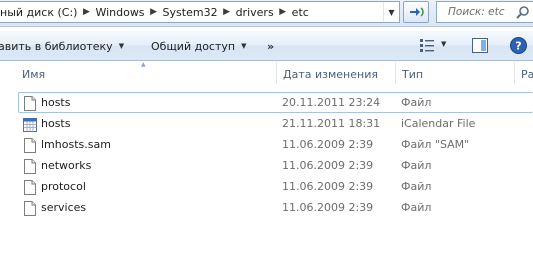 The width and height of the screenshot is (533, 277). I want to click on change-view-icon, so click(427, 45).